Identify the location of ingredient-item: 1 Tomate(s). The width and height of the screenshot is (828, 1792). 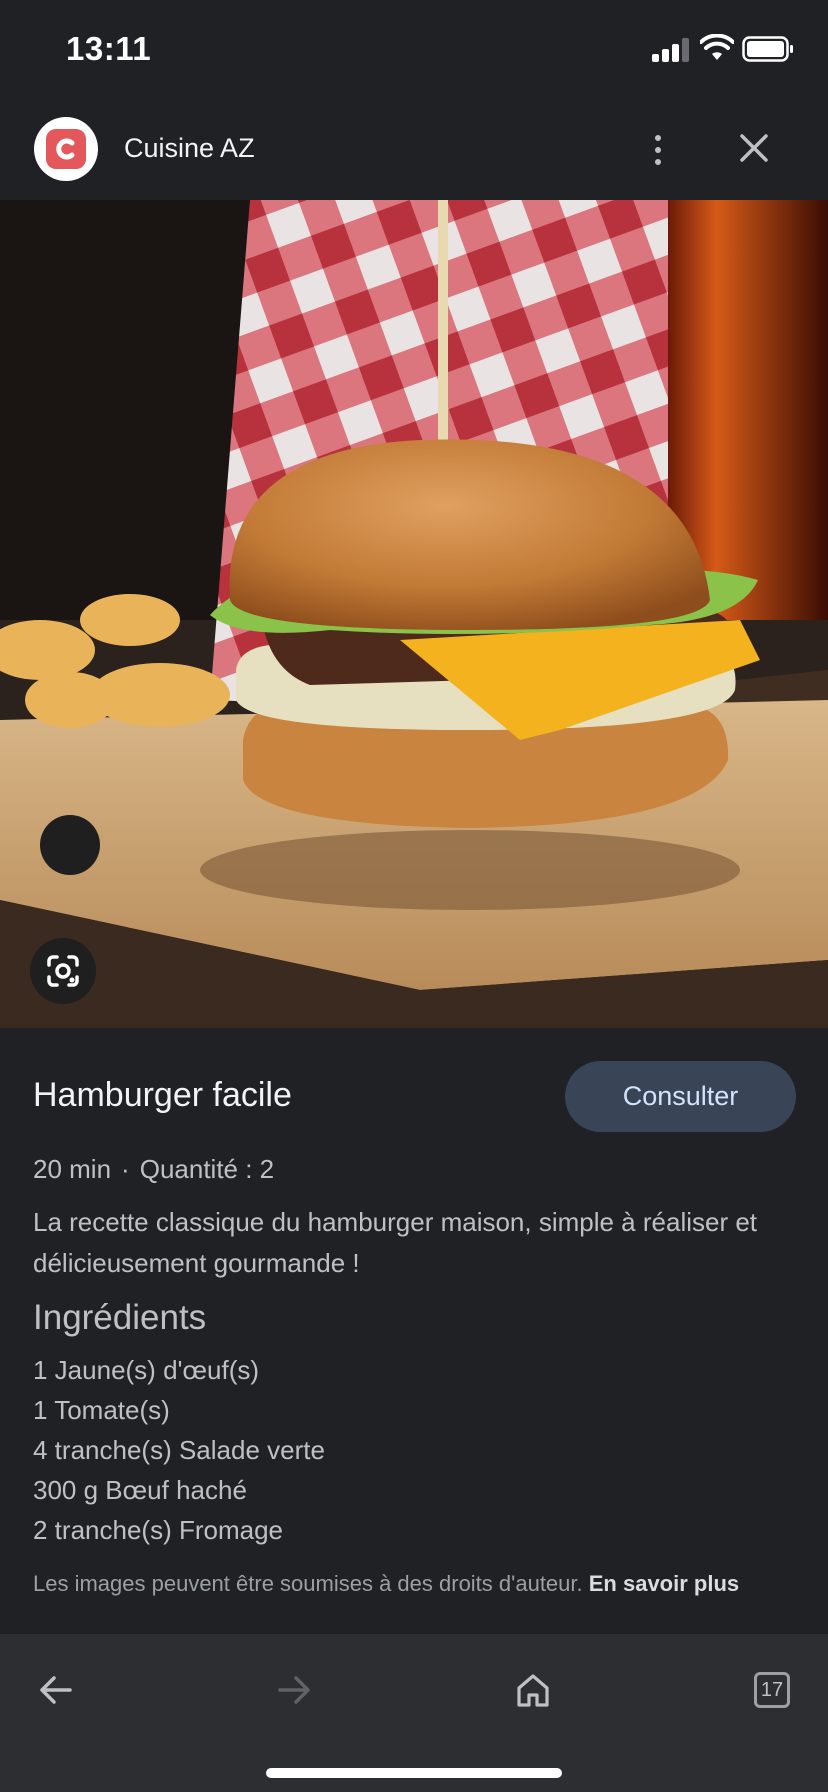
(101, 1410).